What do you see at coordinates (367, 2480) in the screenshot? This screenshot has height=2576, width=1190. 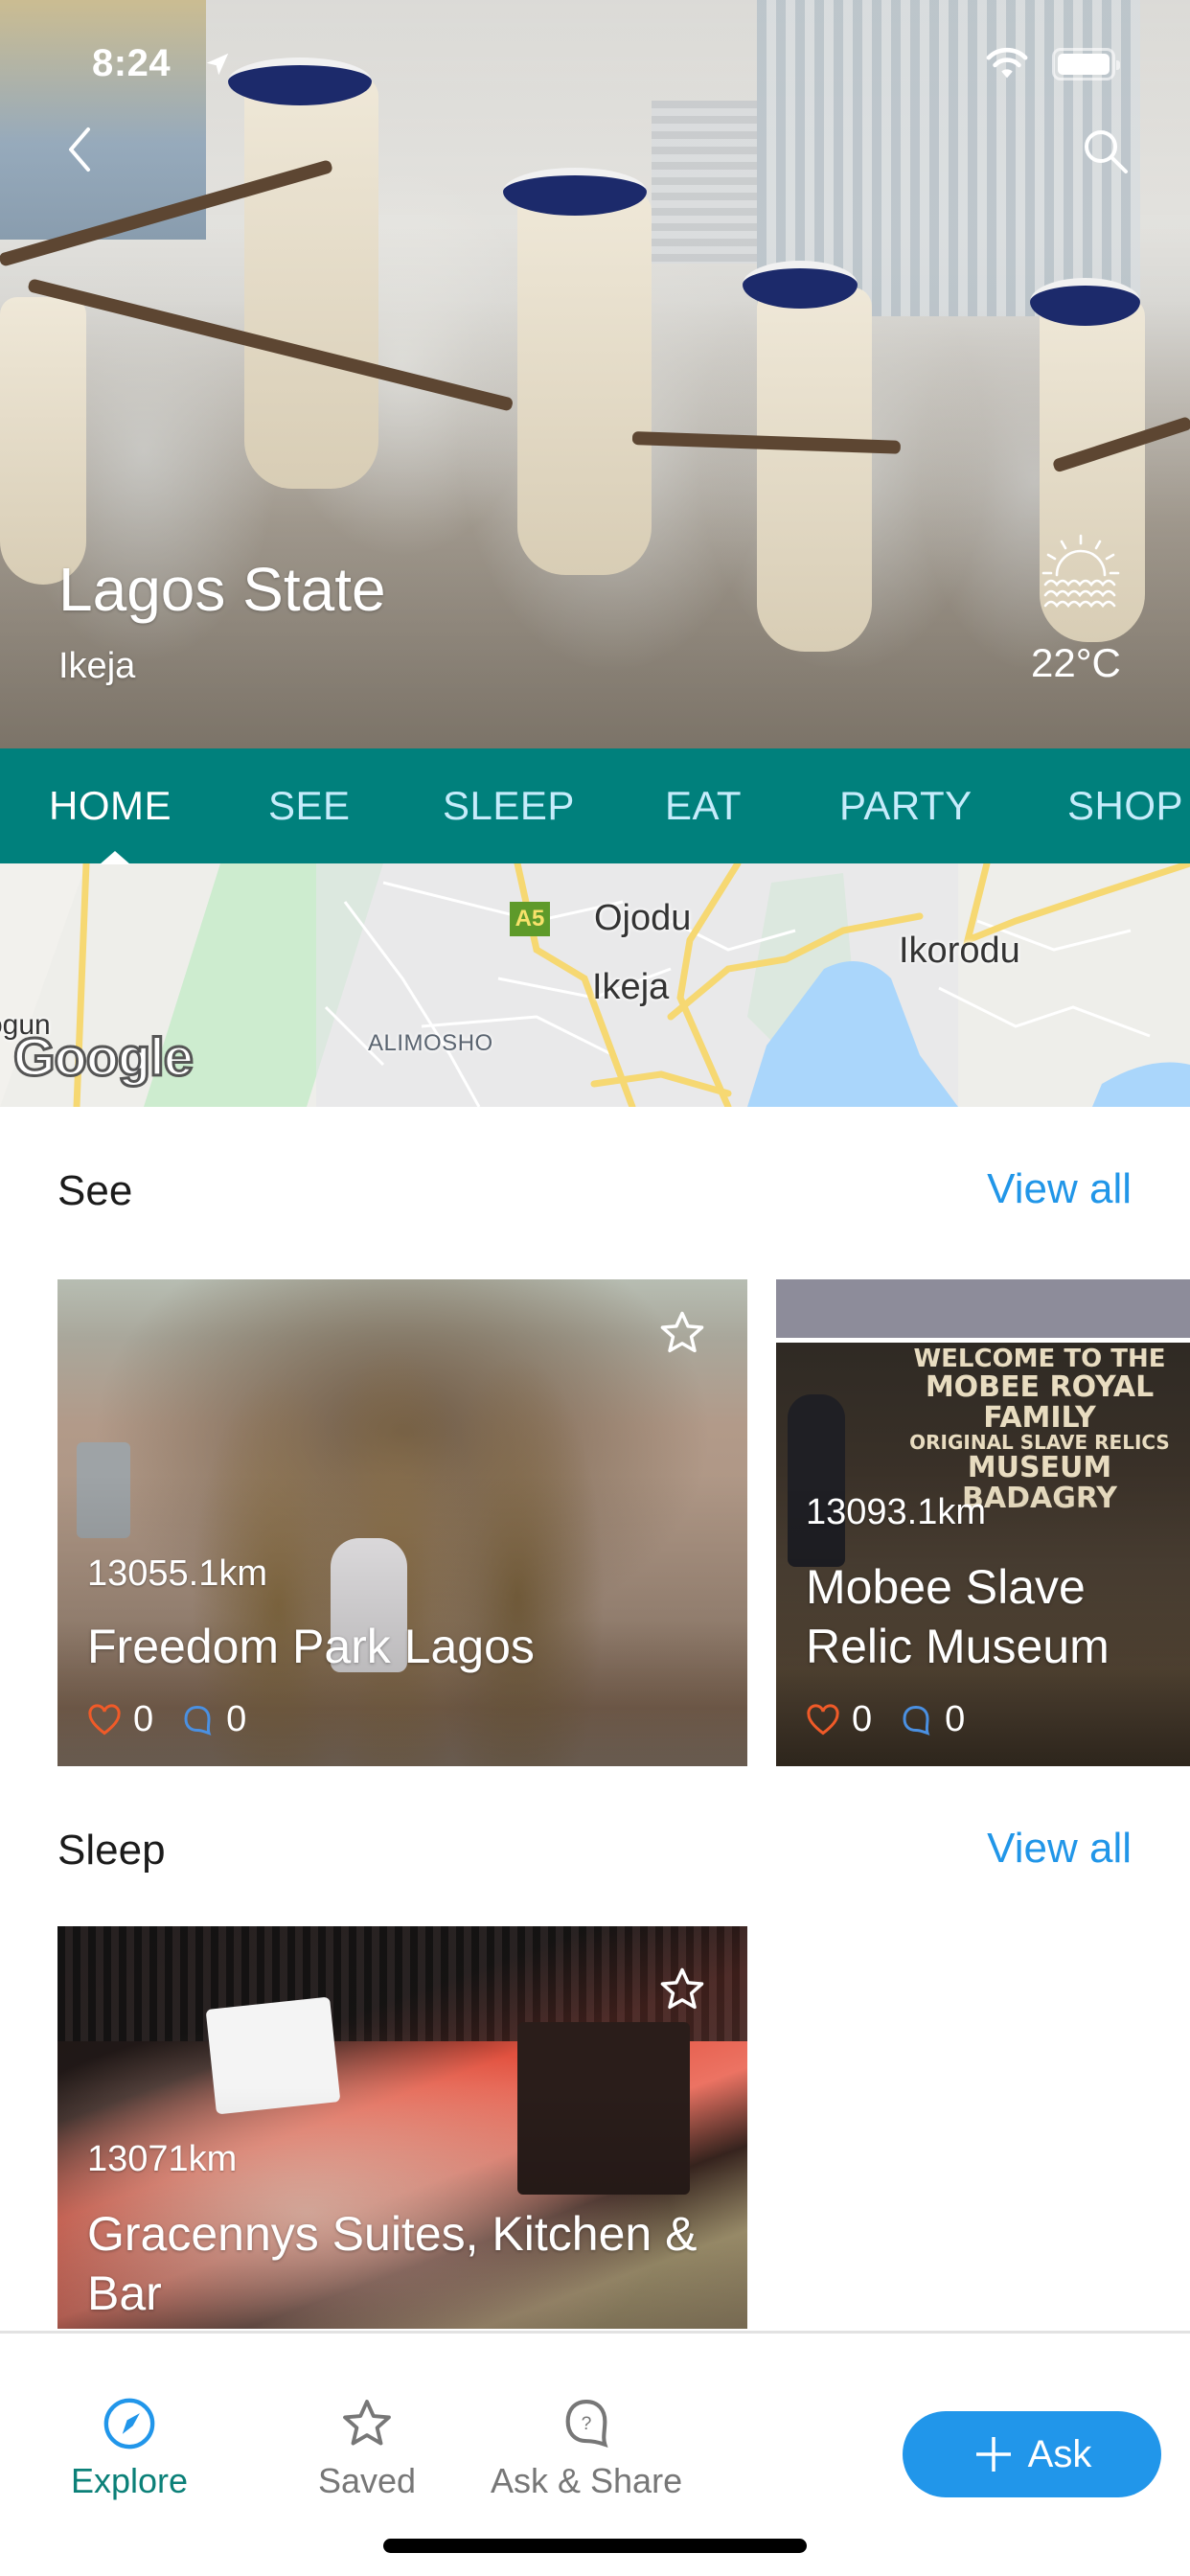 I see `nav-saved-label: Saved` at bounding box center [367, 2480].